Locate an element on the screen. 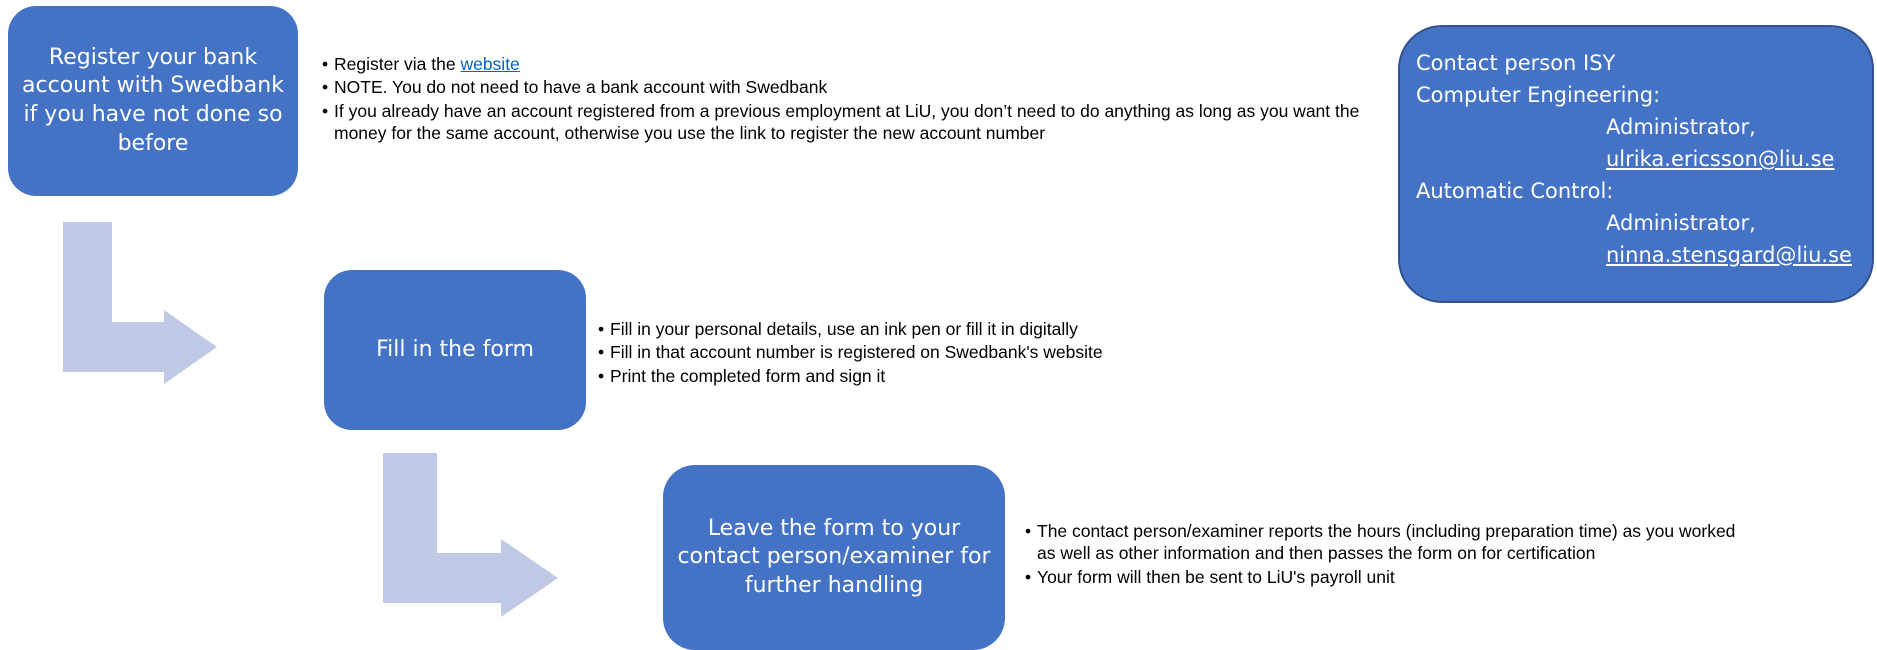 This screenshot has width=1877, height=650. step-2-label: Fill in the form is located at coordinates (455, 349).